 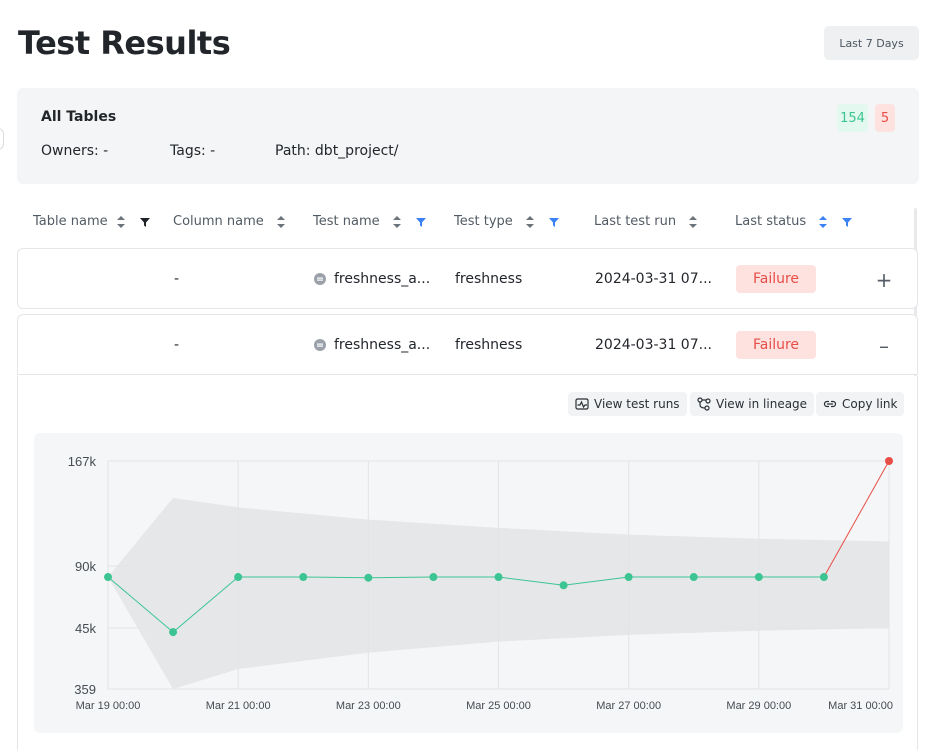 I want to click on column-header-last-status: Last status, so click(x=794, y=221).